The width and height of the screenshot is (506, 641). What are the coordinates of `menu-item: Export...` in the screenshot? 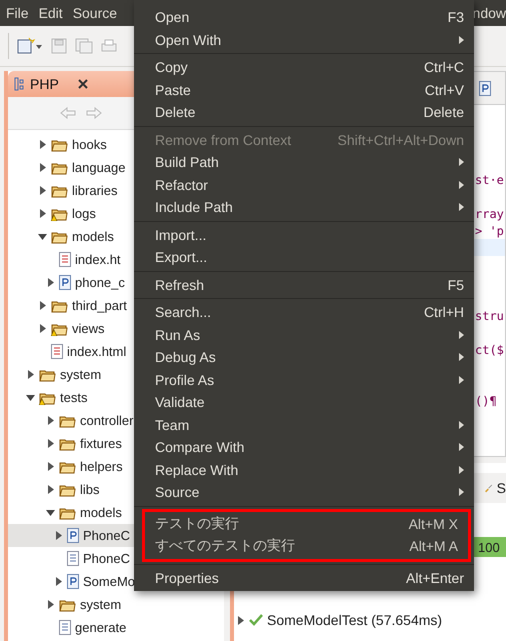 It's located at (304, 257).